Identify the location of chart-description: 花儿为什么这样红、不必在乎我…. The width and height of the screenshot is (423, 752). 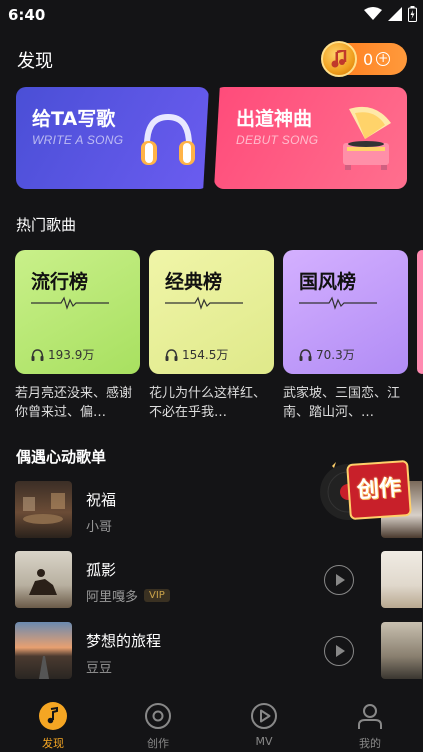
(208, 403).